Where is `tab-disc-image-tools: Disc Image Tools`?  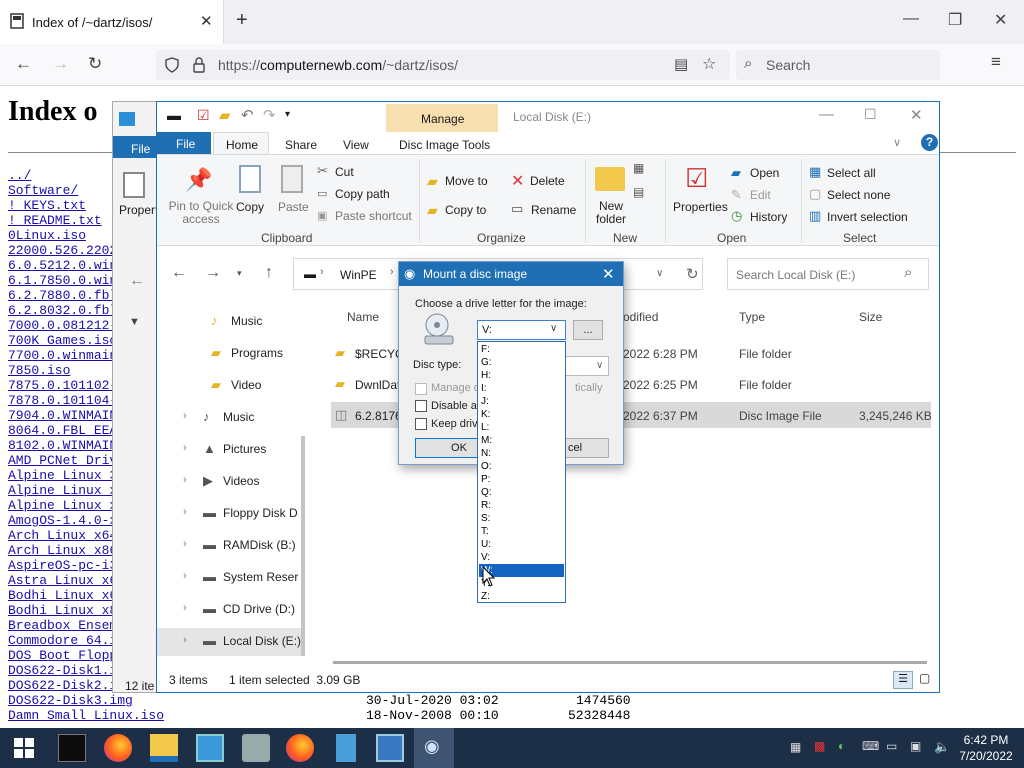 tab-disc-image-tools: Disc Image Tools is located at coordinates (444, 145).